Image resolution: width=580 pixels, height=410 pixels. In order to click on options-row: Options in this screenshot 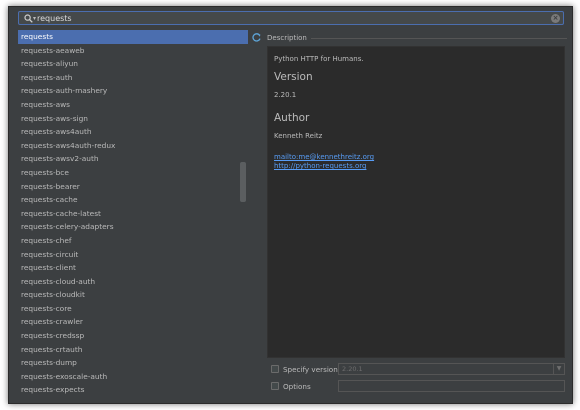, I will do `click(291, 386)`.